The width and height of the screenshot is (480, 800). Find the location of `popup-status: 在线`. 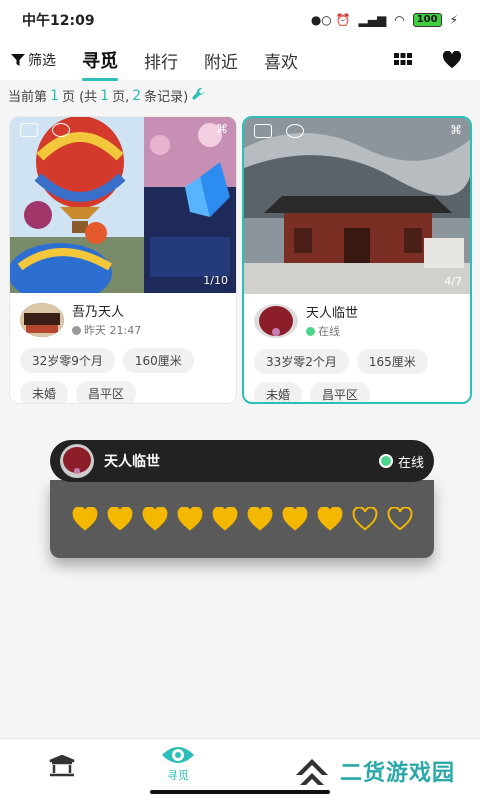

popup-status: 在线 is located at coordinates (401, 461).